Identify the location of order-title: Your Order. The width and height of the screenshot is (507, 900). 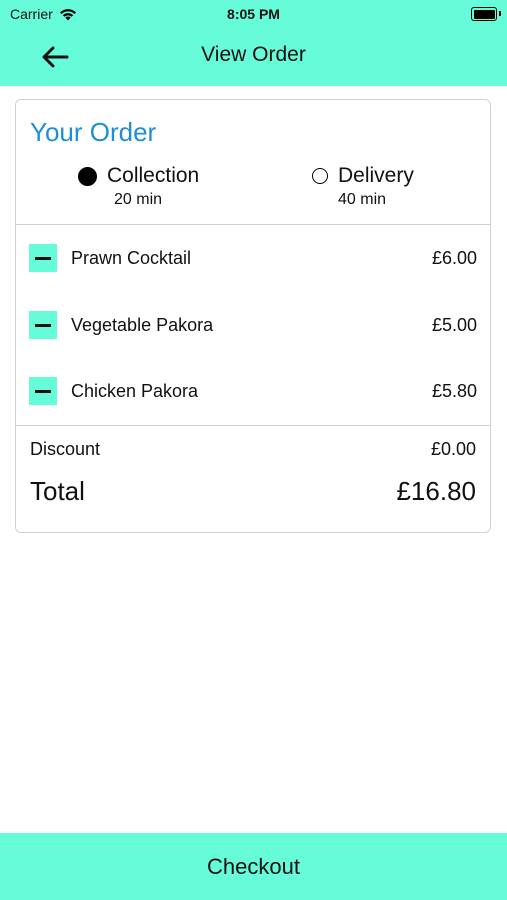
(93, 132).